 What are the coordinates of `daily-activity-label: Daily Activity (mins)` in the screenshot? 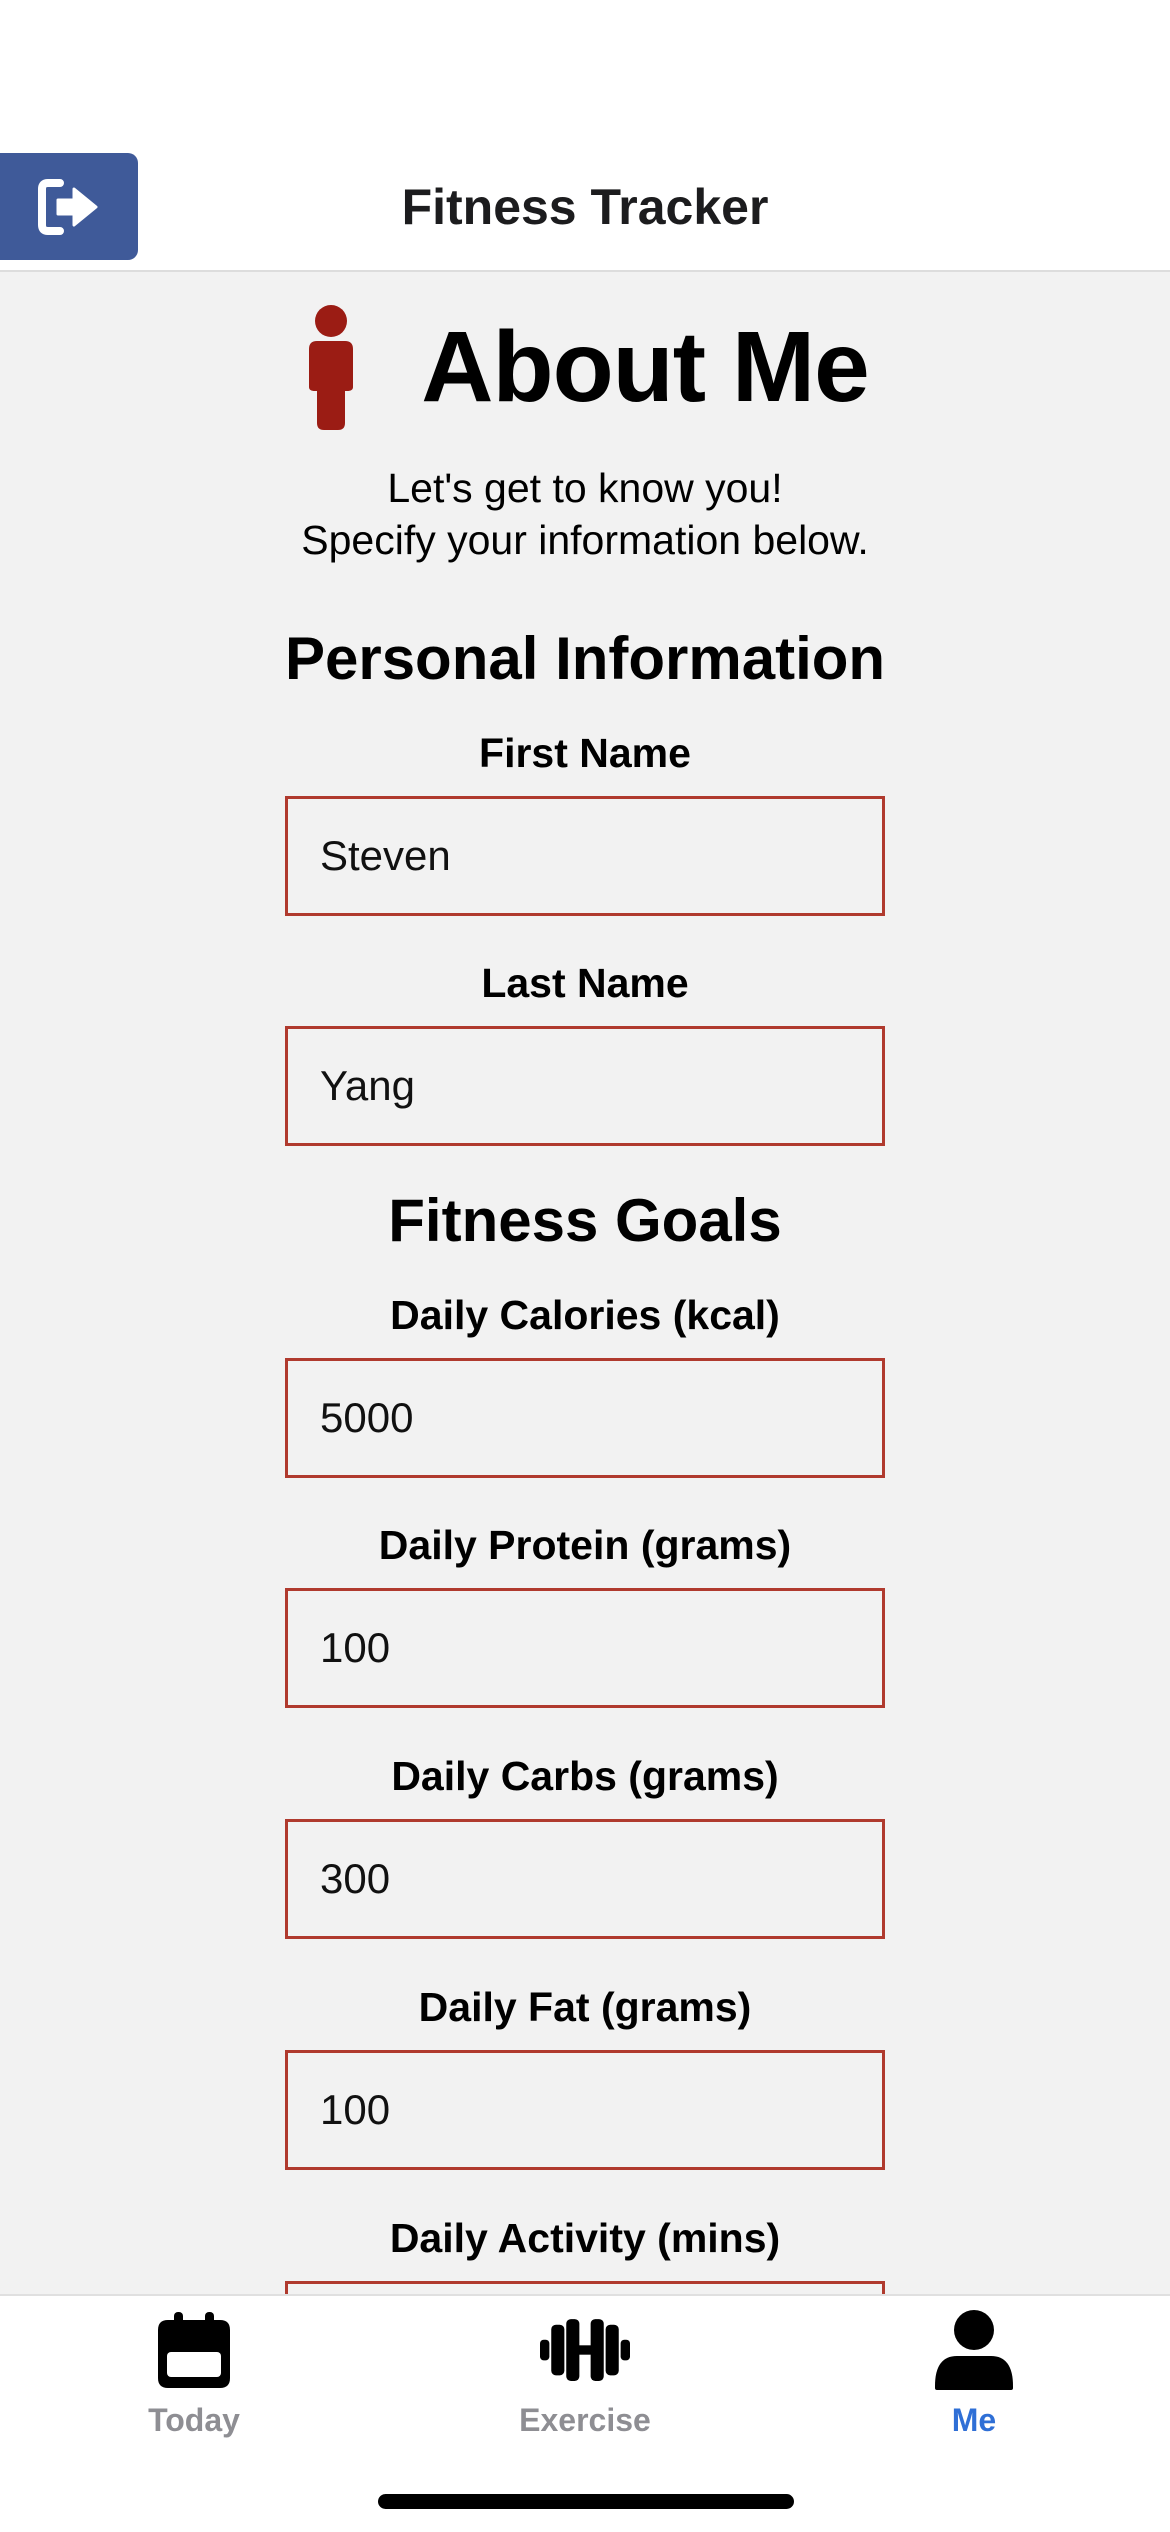 It's located at (585, 2238).